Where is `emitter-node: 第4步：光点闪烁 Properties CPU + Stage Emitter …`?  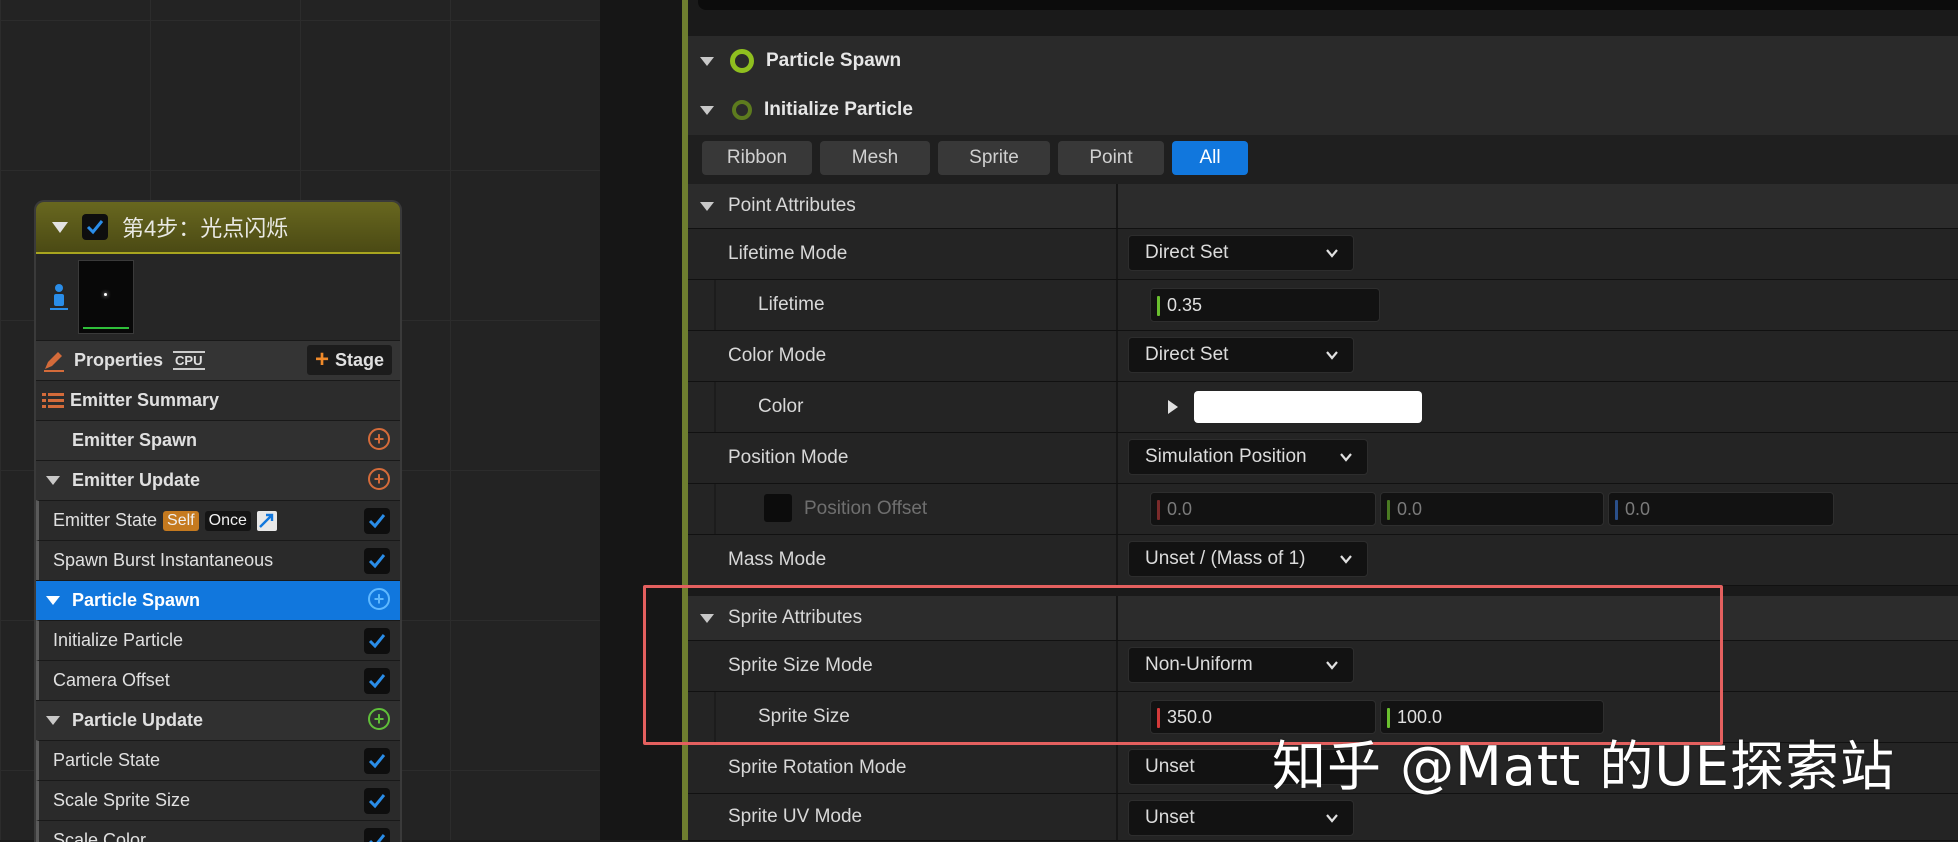 emitter-node: 第4步：光点闪烁 Properties CPU + Stage Emitter … is located at coordinates (218, 521).